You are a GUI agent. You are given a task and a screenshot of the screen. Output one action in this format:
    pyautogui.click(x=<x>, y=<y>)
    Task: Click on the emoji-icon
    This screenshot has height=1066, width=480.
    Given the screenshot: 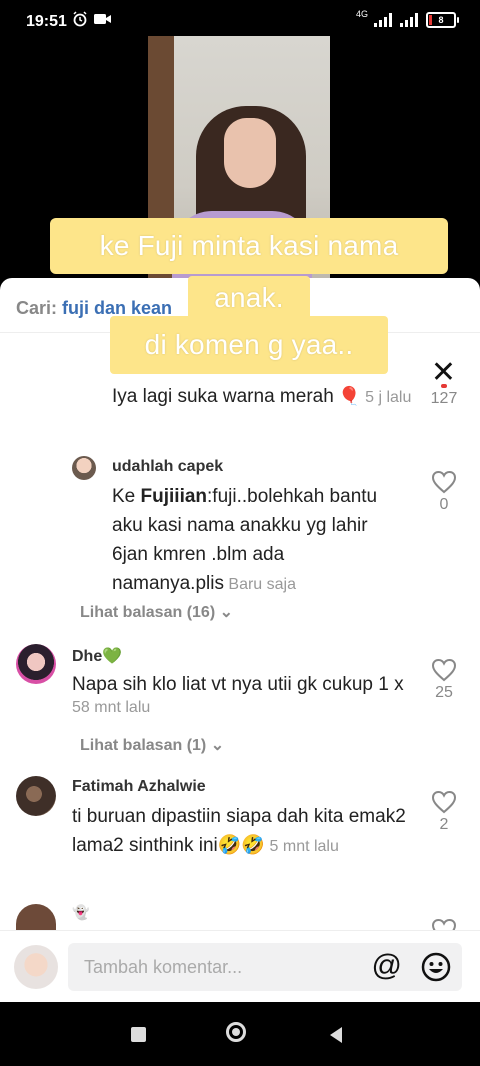 What is the action you would take?
    pyautogui.click(x=436, y=967)
    